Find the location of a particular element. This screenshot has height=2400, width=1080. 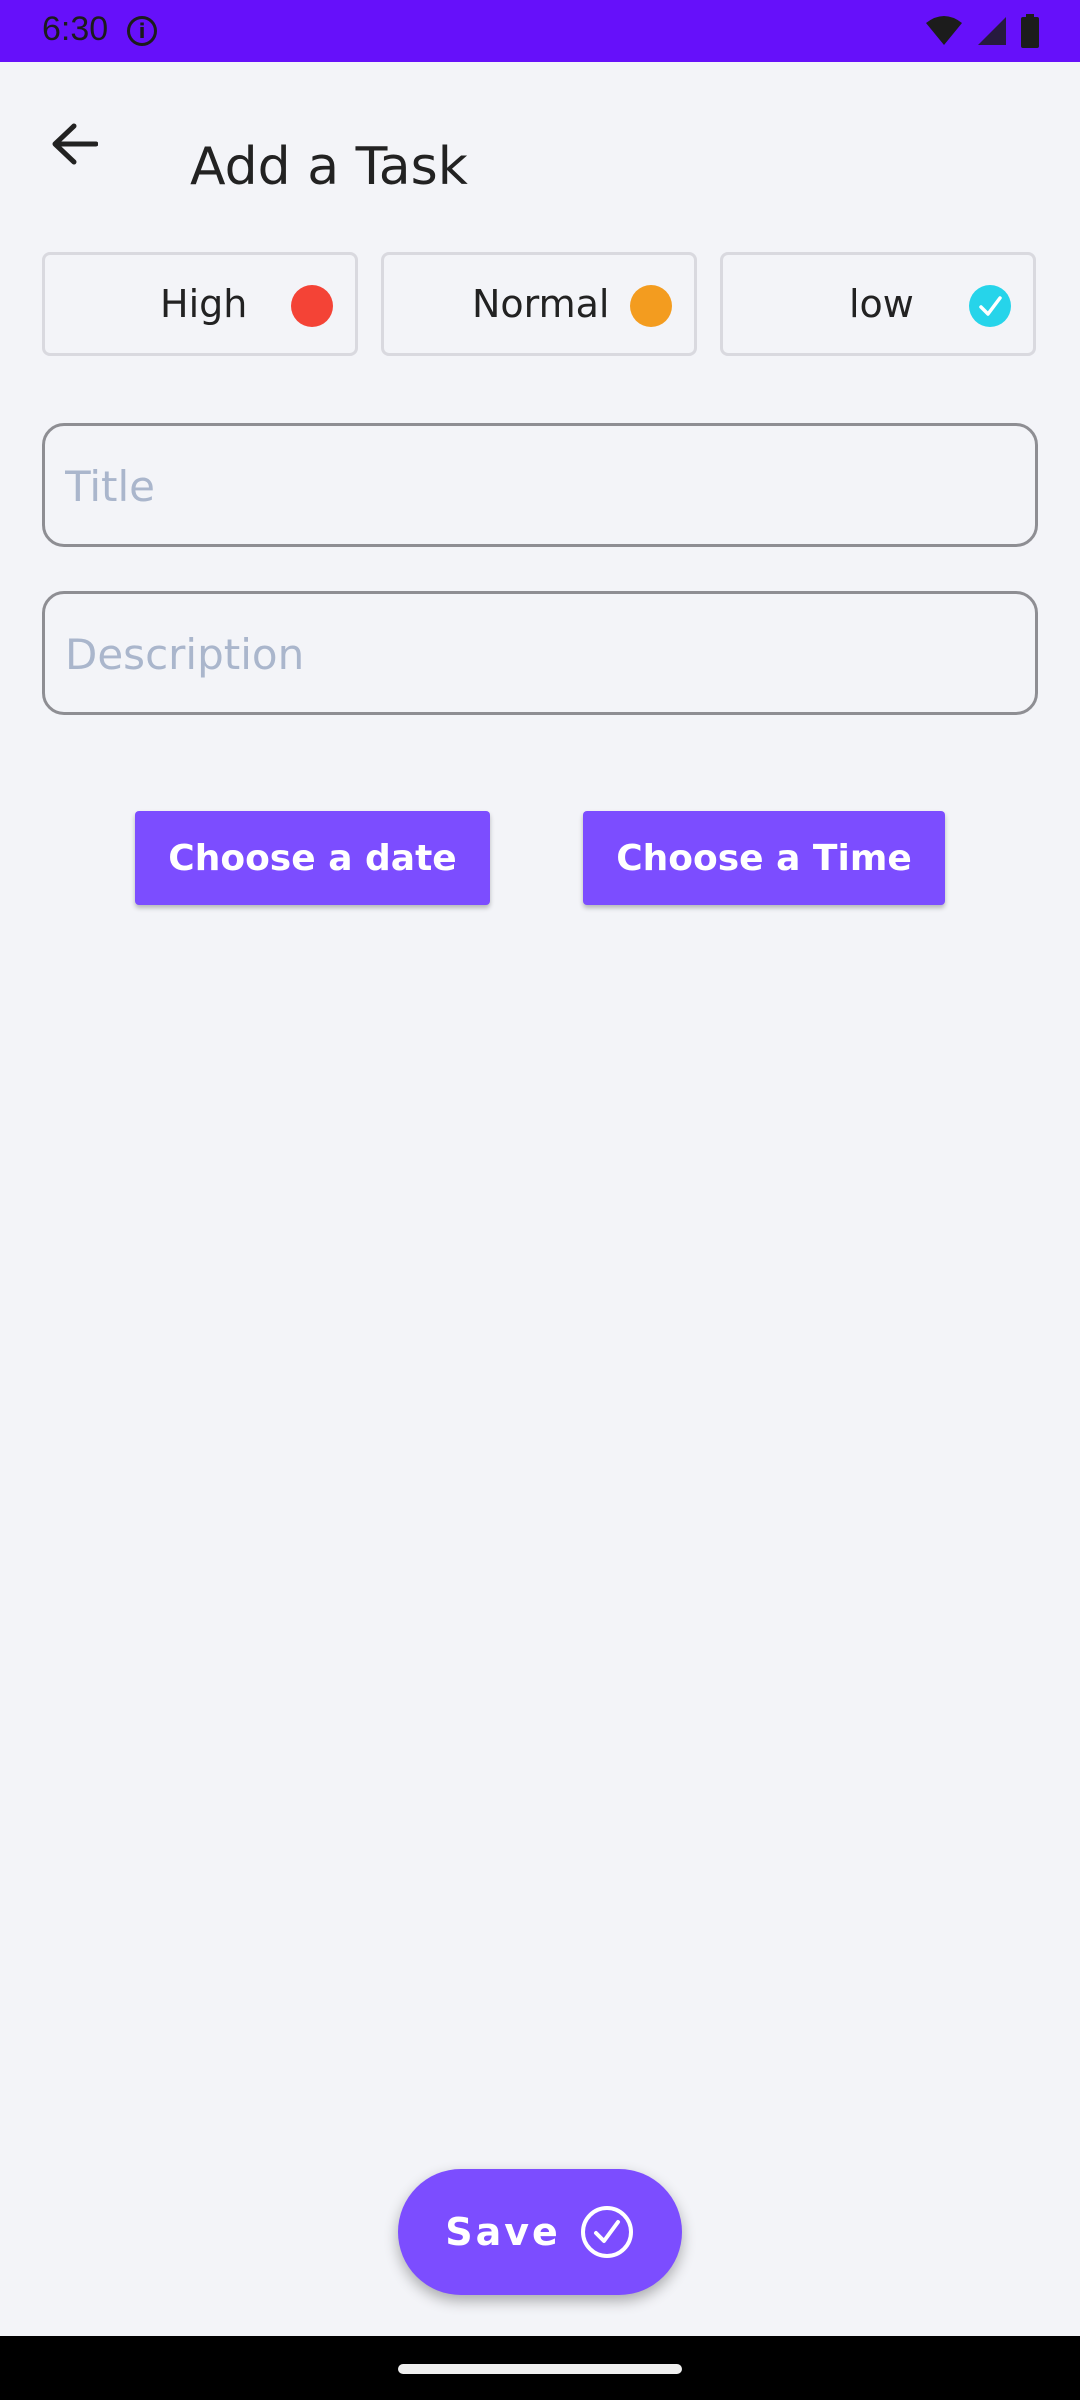

signal-icon is located at coordinates (992, 31).